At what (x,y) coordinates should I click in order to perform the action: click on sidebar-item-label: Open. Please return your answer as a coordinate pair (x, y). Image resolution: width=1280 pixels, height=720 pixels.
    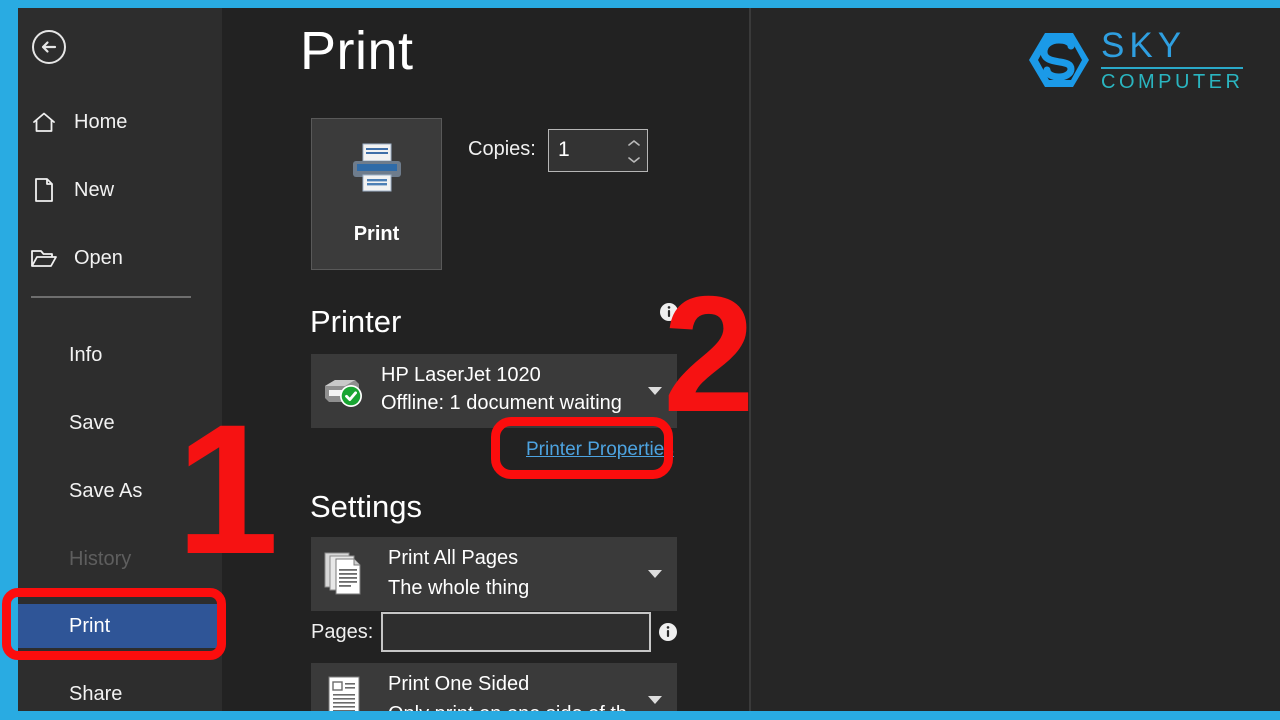
    Looking at the image, I should click on (98, 257).